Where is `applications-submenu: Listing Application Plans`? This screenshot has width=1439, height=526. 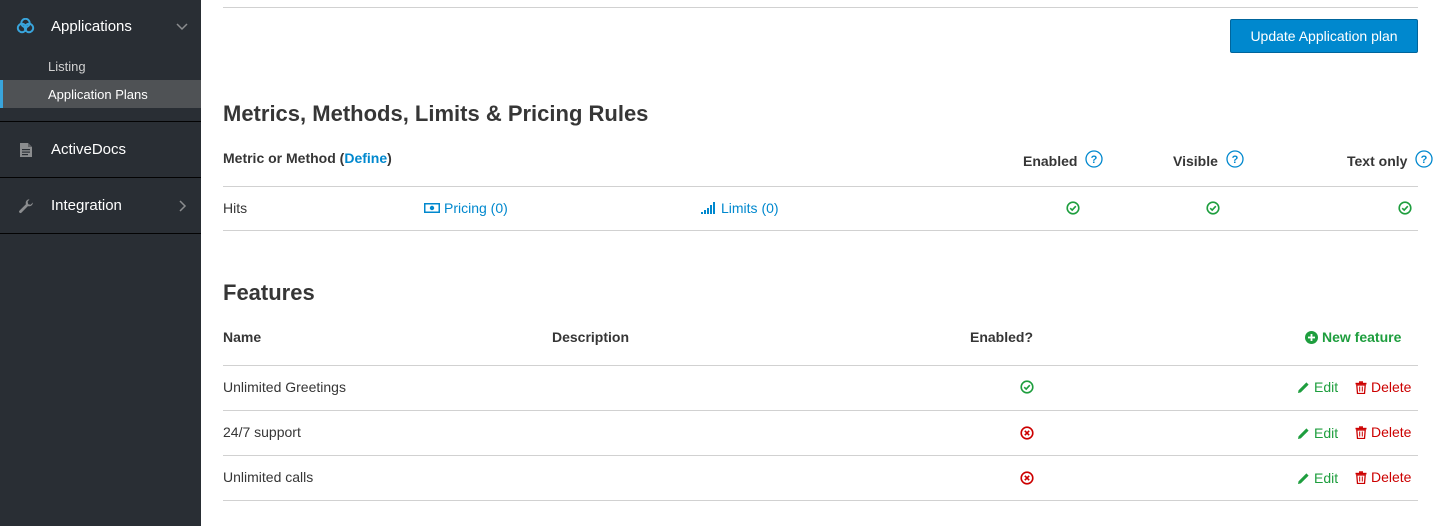 applications-submenu: Listing Application Plans is located at coordinates (100, 80).